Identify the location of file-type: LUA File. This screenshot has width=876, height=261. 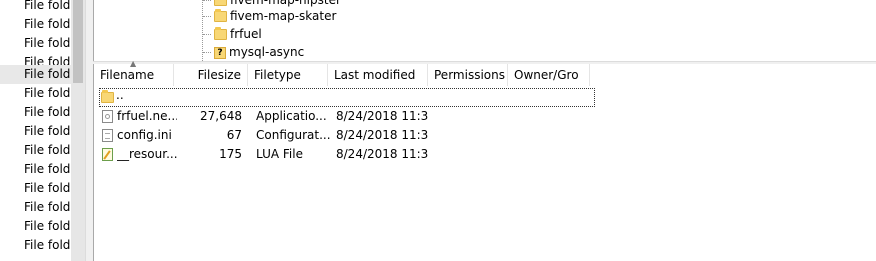
(279, 154).